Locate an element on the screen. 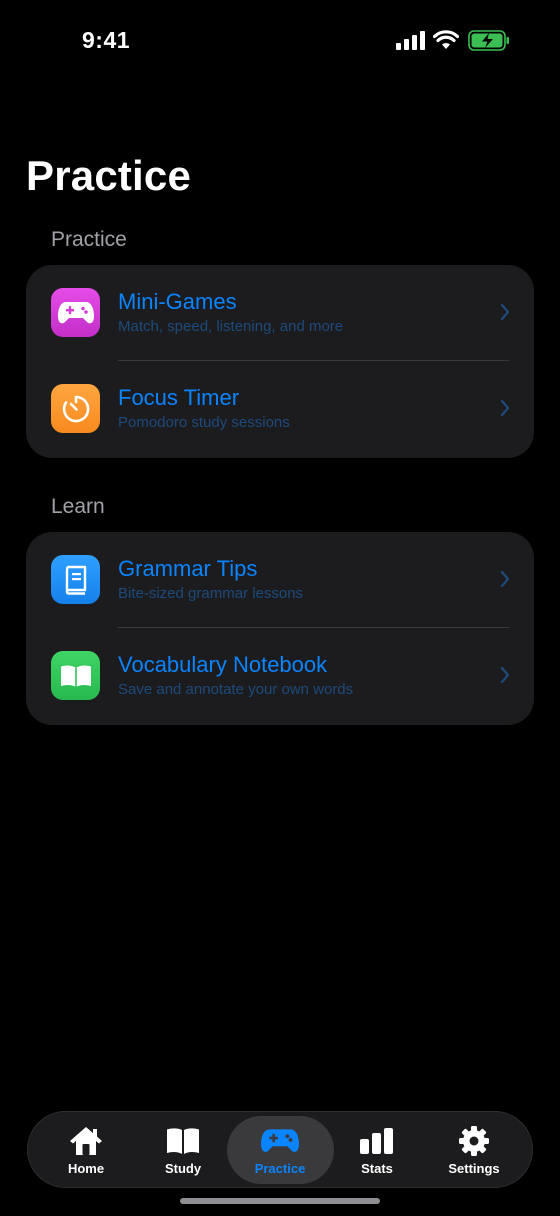 This screenshot has height=1216, width=560. item-subtitle: Match, speed, listening, and more is located at coordinates (231, 326).